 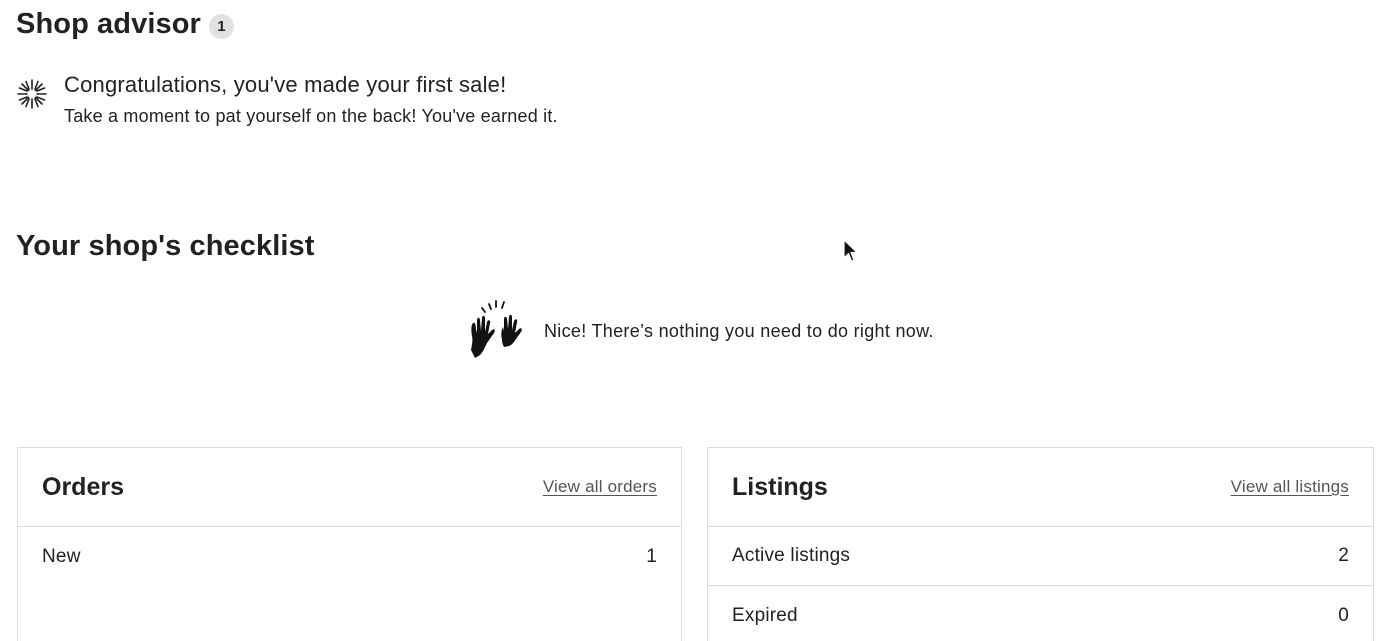 I want to click on shop-advisor-header: Shop advisor 1, so click(x=125, y=24).